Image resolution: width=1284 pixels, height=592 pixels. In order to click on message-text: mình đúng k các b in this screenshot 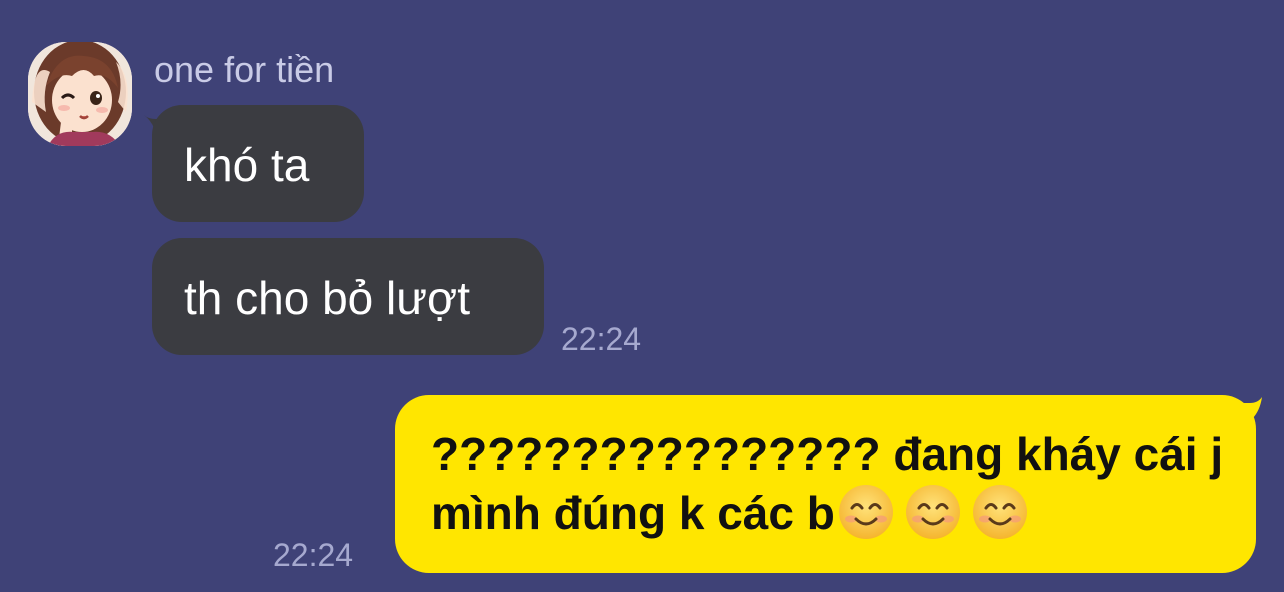, I will do `click(633, 513)`.